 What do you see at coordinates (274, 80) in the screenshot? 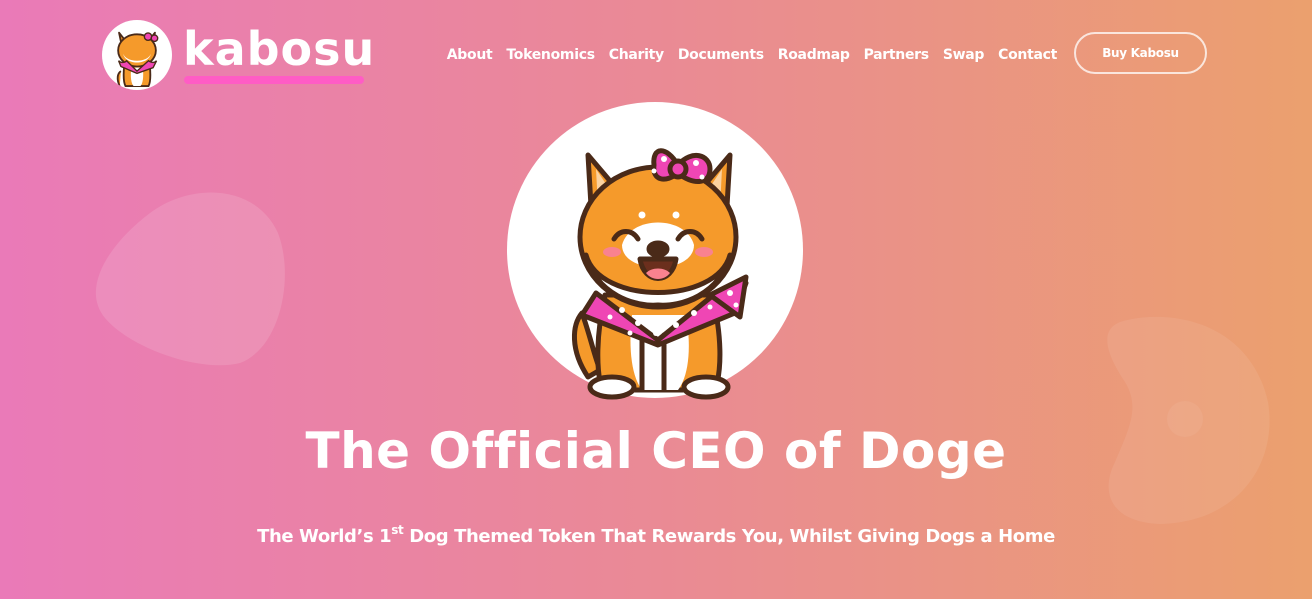
I see `brand-underline` at bounding box center [274, 80].